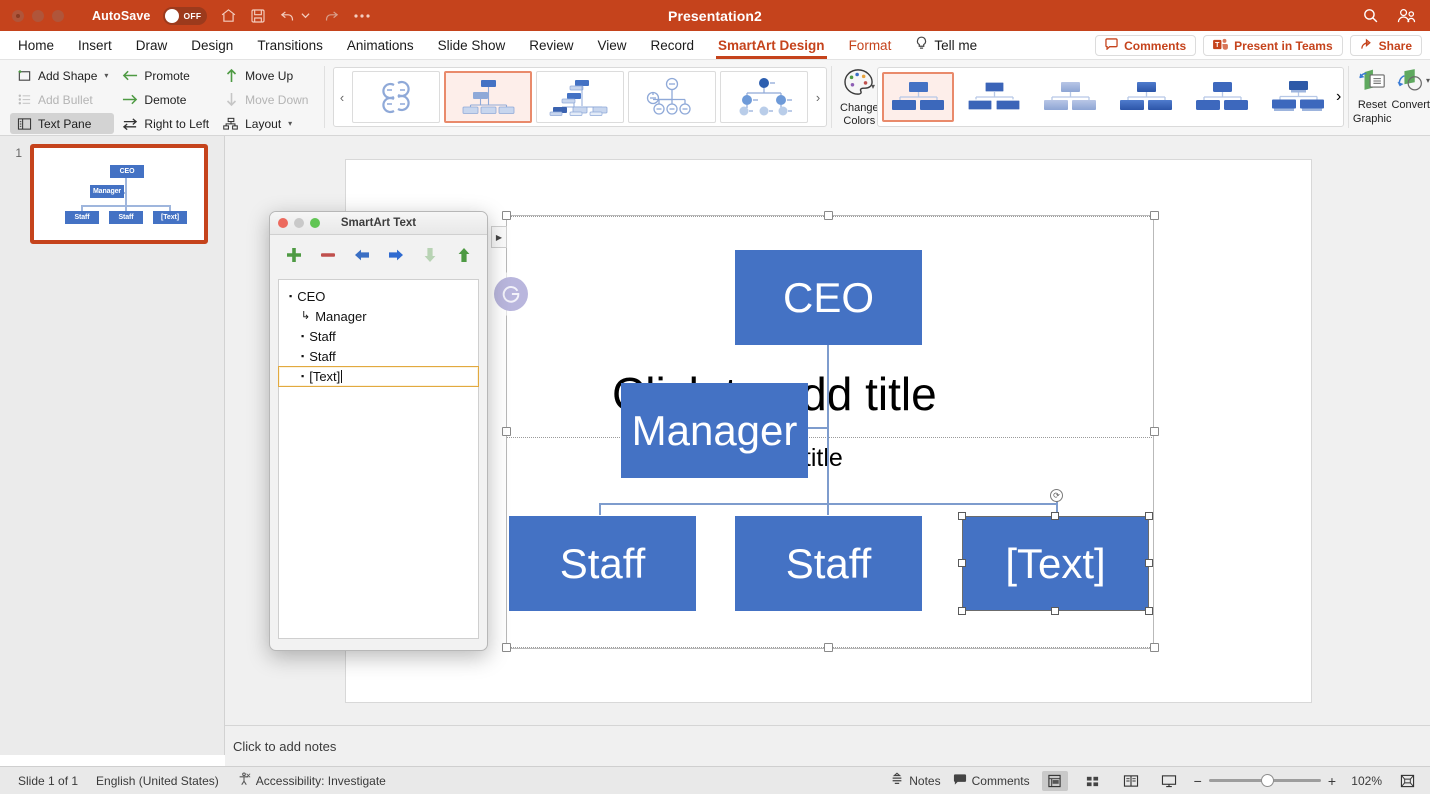  What do you see at coordinates (472, 45) in the screenshot?
I see `tab-slide-show: Slide Show` at bounding box center [472, 45].